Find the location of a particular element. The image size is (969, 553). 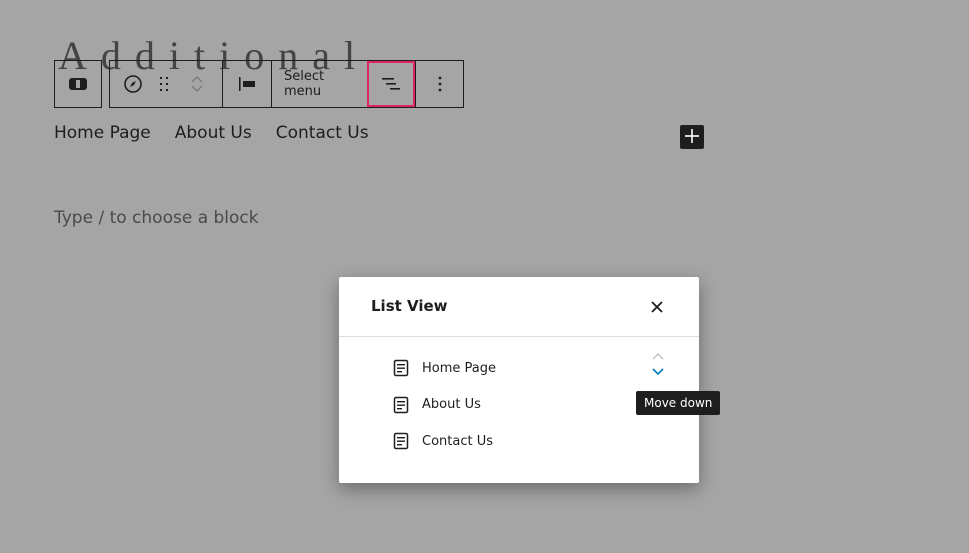

mover-buttons is located at coordinates (197, 84).